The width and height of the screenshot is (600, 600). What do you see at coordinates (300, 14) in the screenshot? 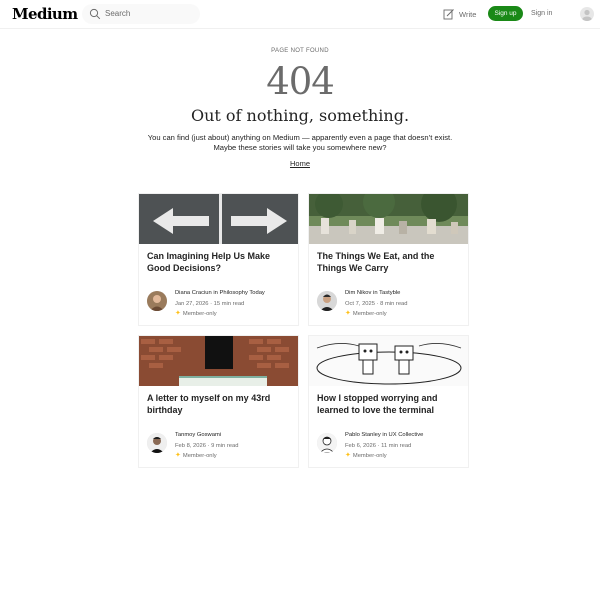
I see `top-nav: Medium Search Write Sign up Sign in` at bounding box center [300, 14].